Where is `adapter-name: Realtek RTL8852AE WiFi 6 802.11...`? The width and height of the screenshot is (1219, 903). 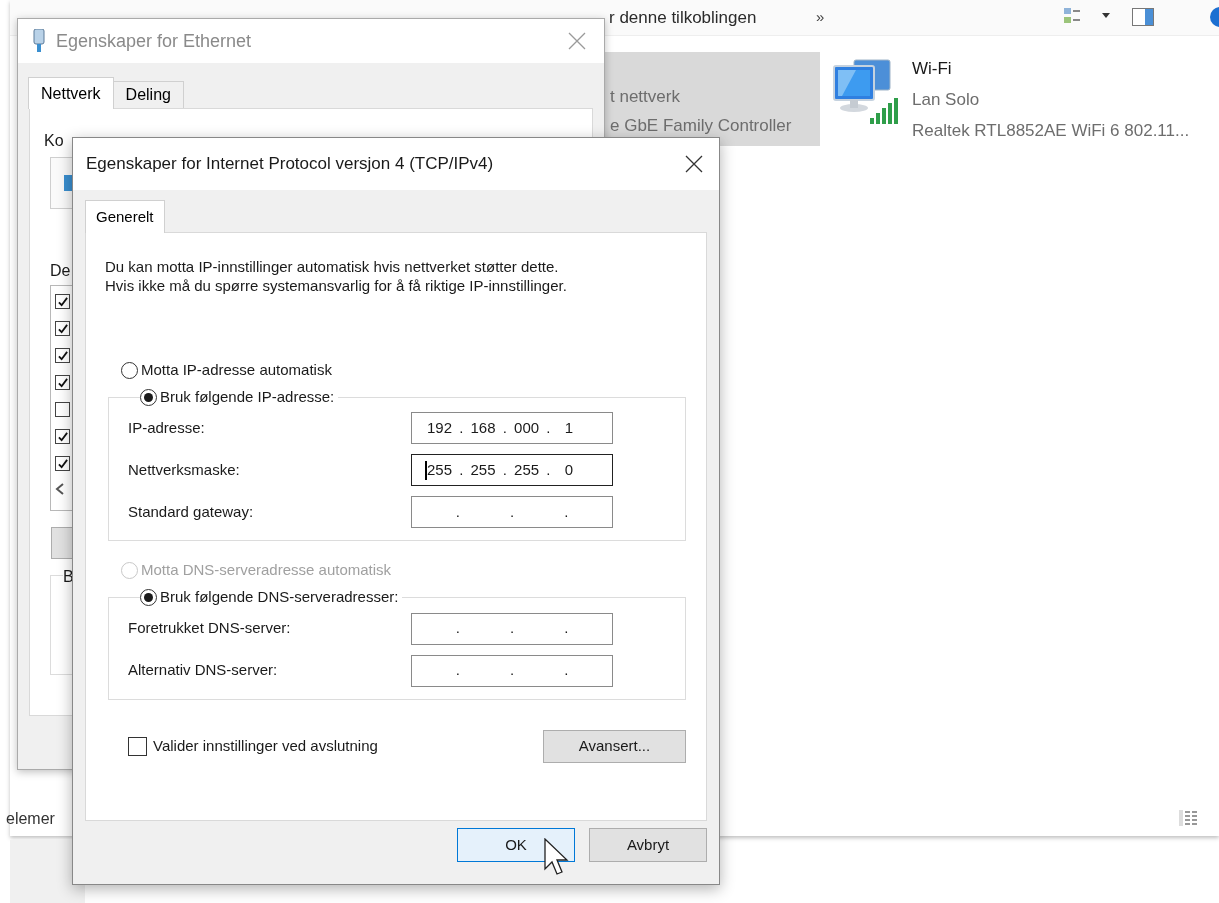
adapter-name: Realtek RTL8852AE WiFi 6 802.11... is located at coordinates (1051, 130).